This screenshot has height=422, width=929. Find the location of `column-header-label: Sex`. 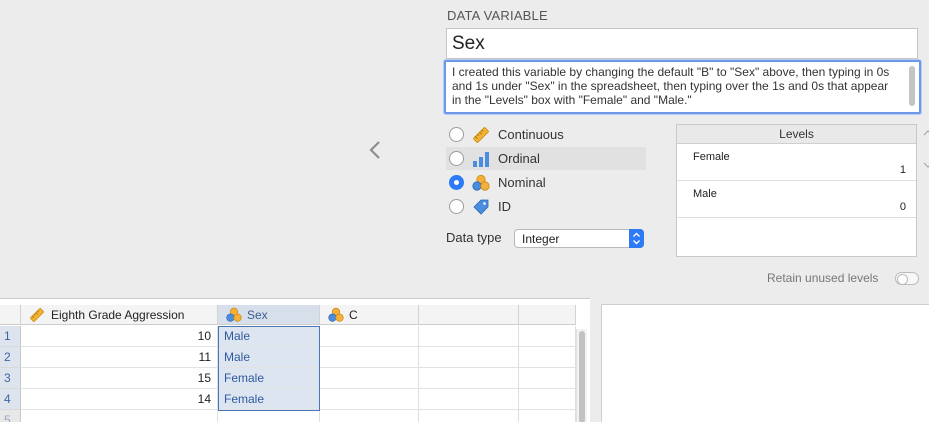

column-header-label: Sex is located at coordinates (257, 314).